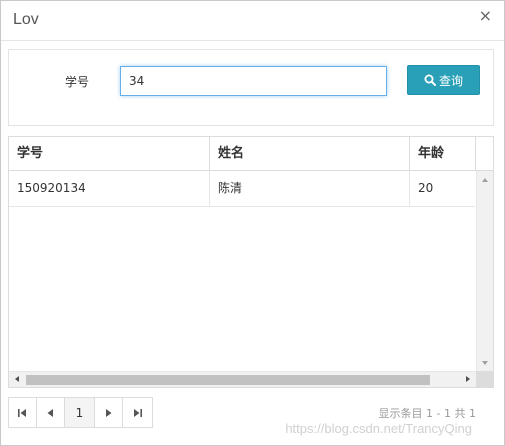  I want to click on first-page-button, so click(23, 412).